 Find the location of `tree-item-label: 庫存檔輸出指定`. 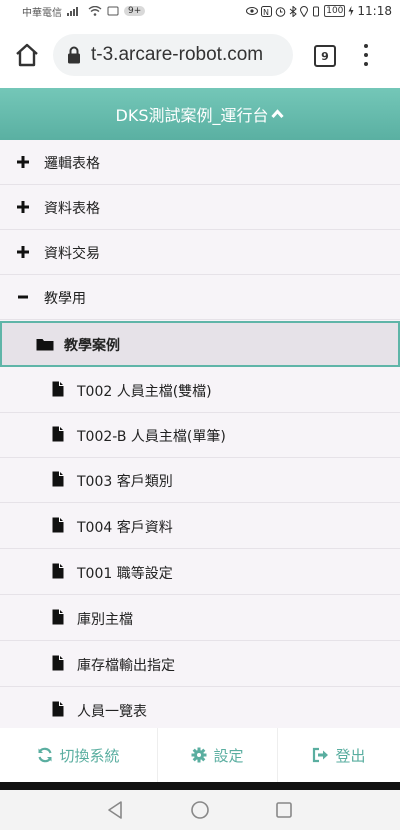

tree-item-label: 庫存檔輸出指定 is located at coordinates (126, 666).